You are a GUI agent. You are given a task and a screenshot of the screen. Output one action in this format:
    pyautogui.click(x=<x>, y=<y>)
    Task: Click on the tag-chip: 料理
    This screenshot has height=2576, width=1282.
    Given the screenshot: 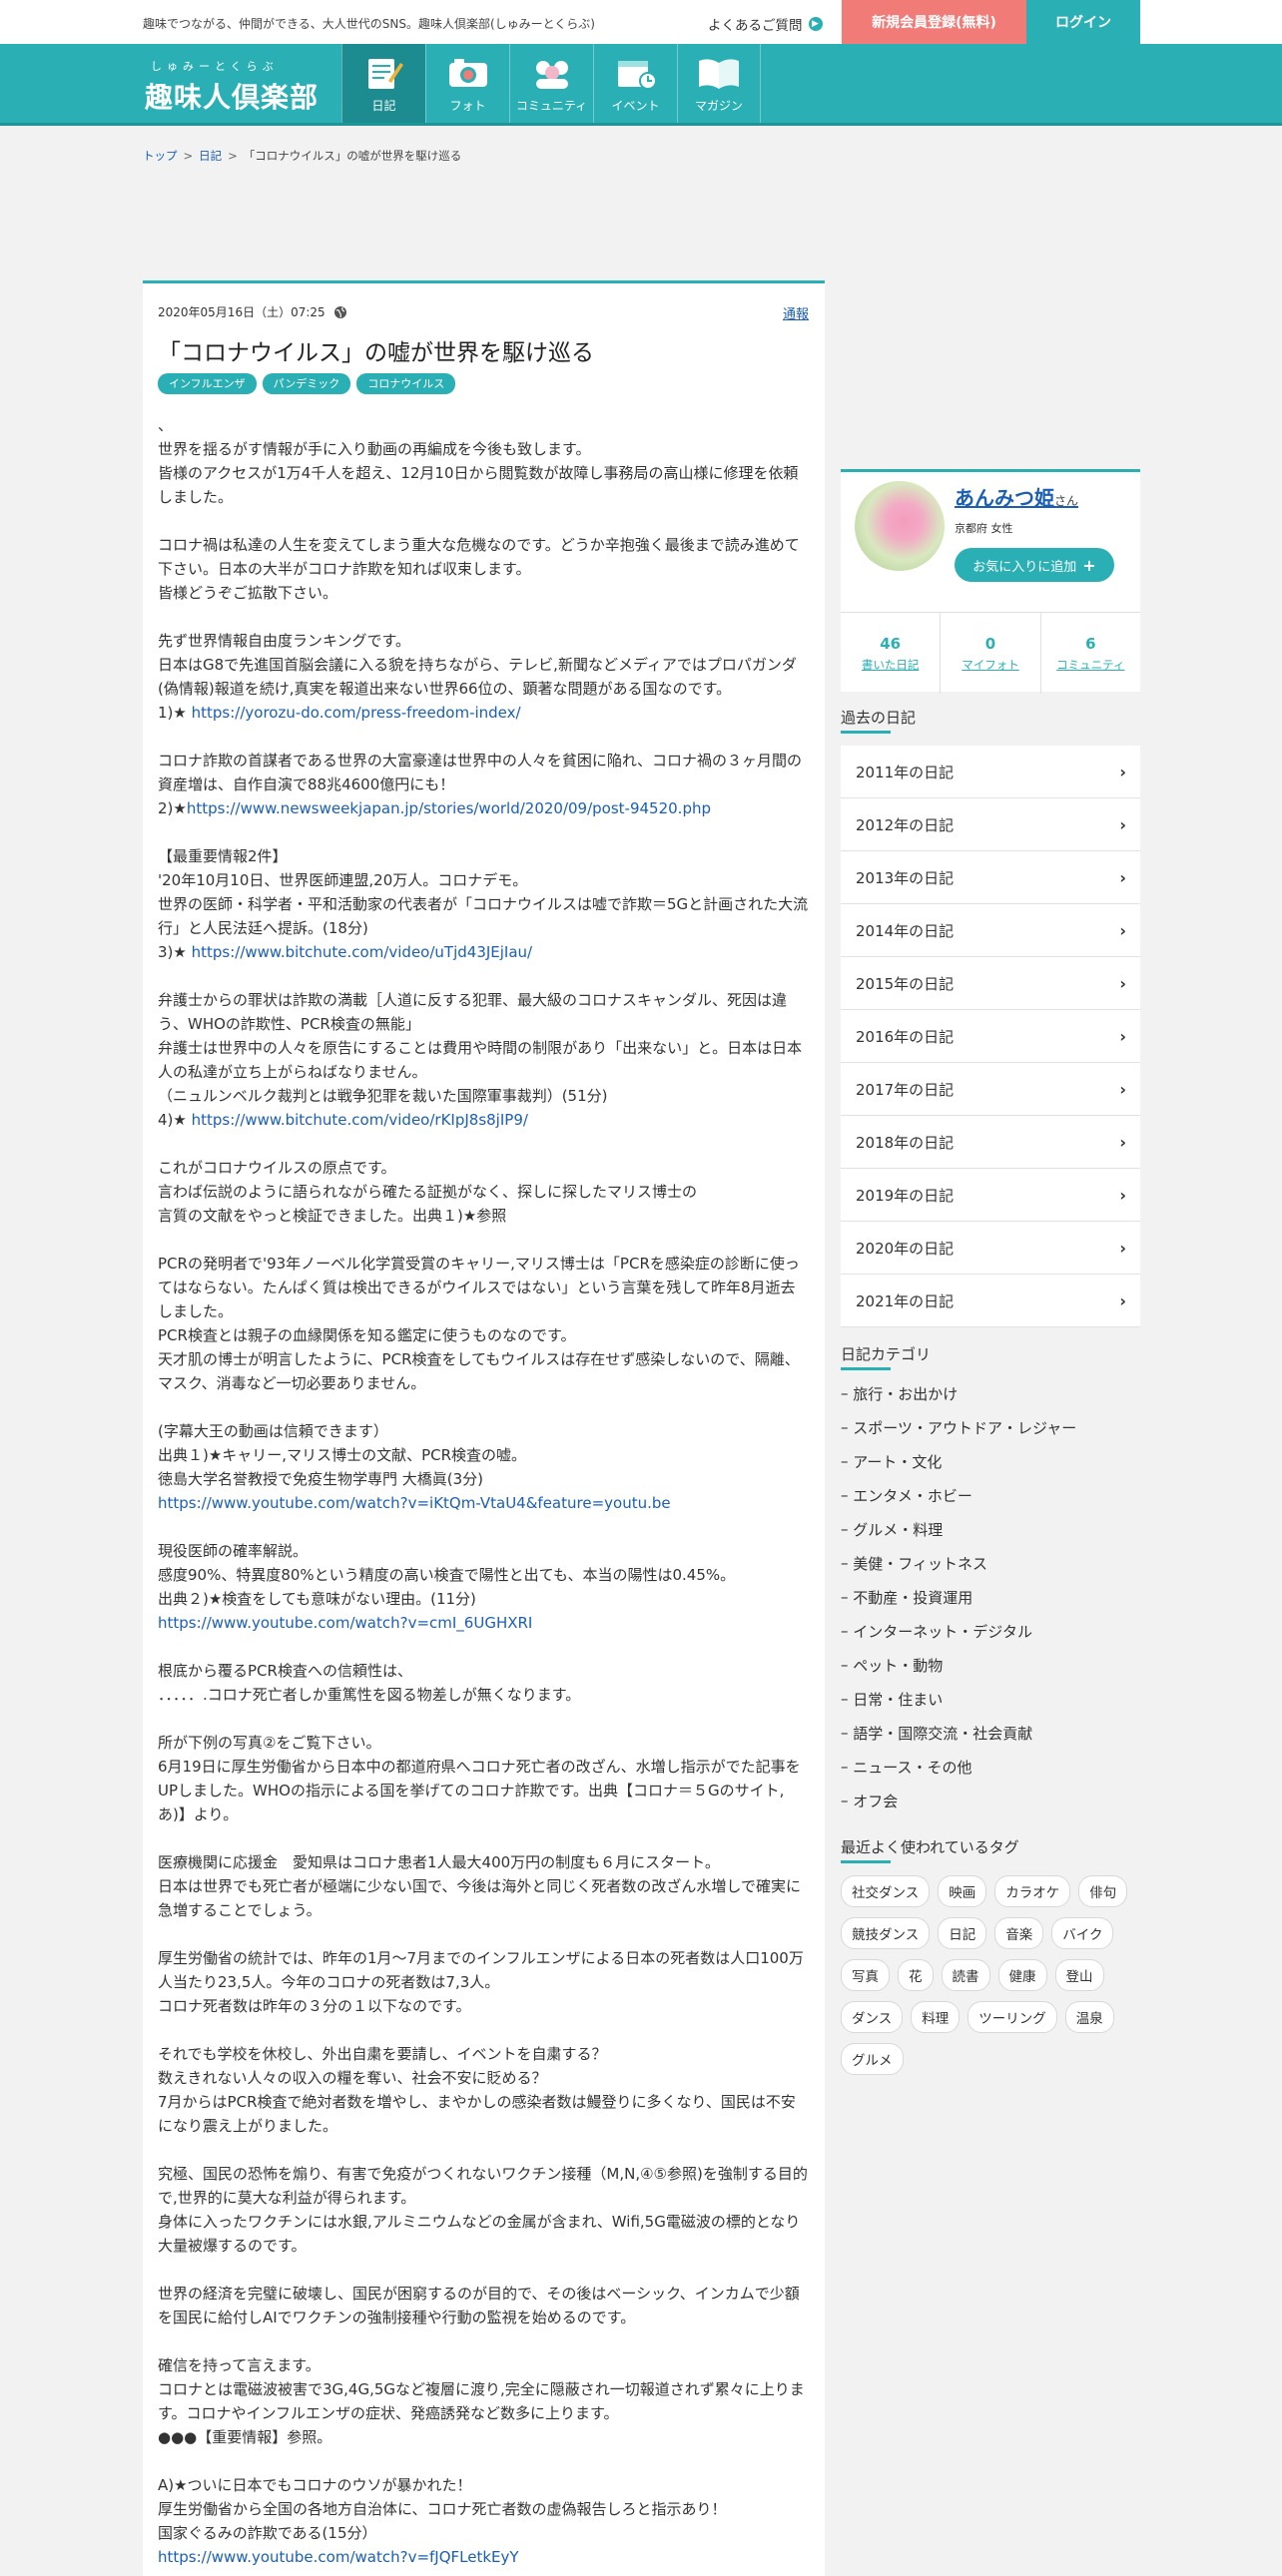 What is the action you would take?
    pyautogui.click(x=936, y=2017)
    